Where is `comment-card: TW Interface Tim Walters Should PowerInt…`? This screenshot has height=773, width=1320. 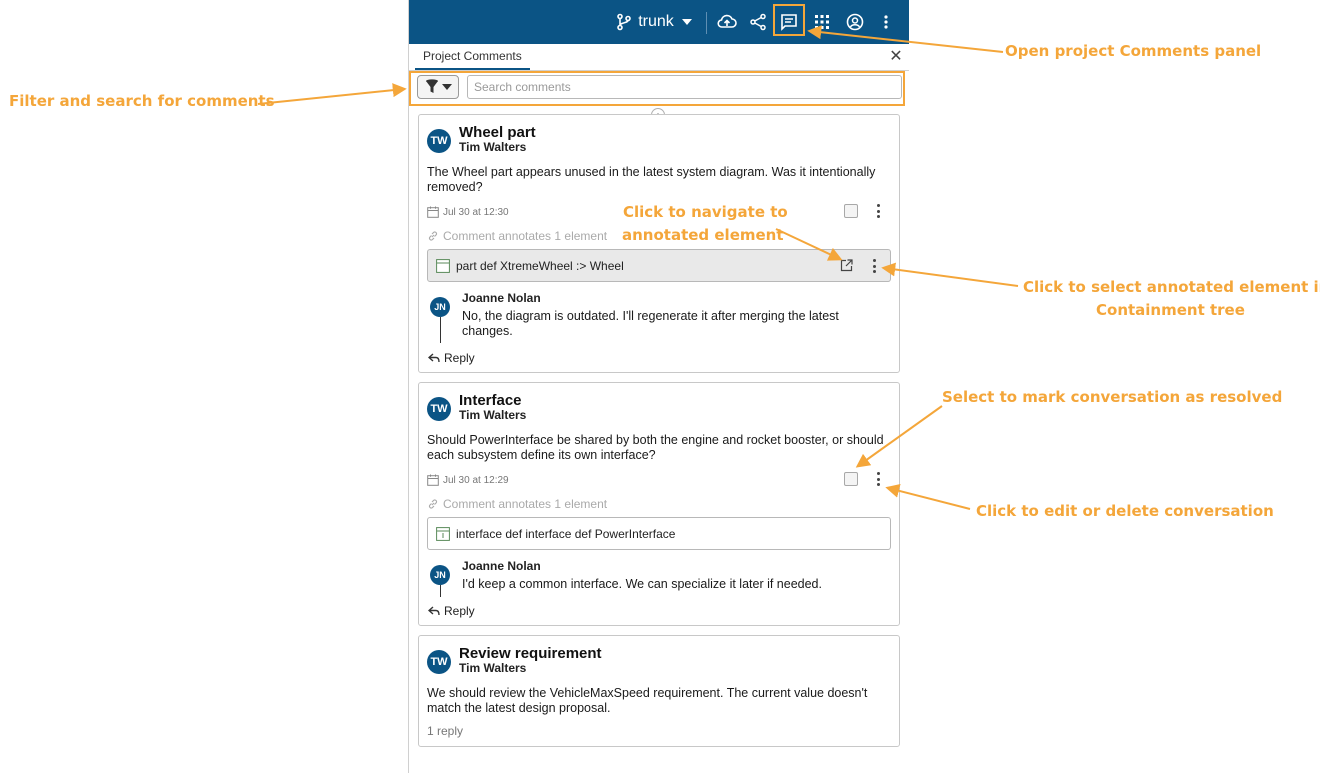
comment-card: TW Interface Tim Walters Should PowerInt… is located at coordinates (659, 504).